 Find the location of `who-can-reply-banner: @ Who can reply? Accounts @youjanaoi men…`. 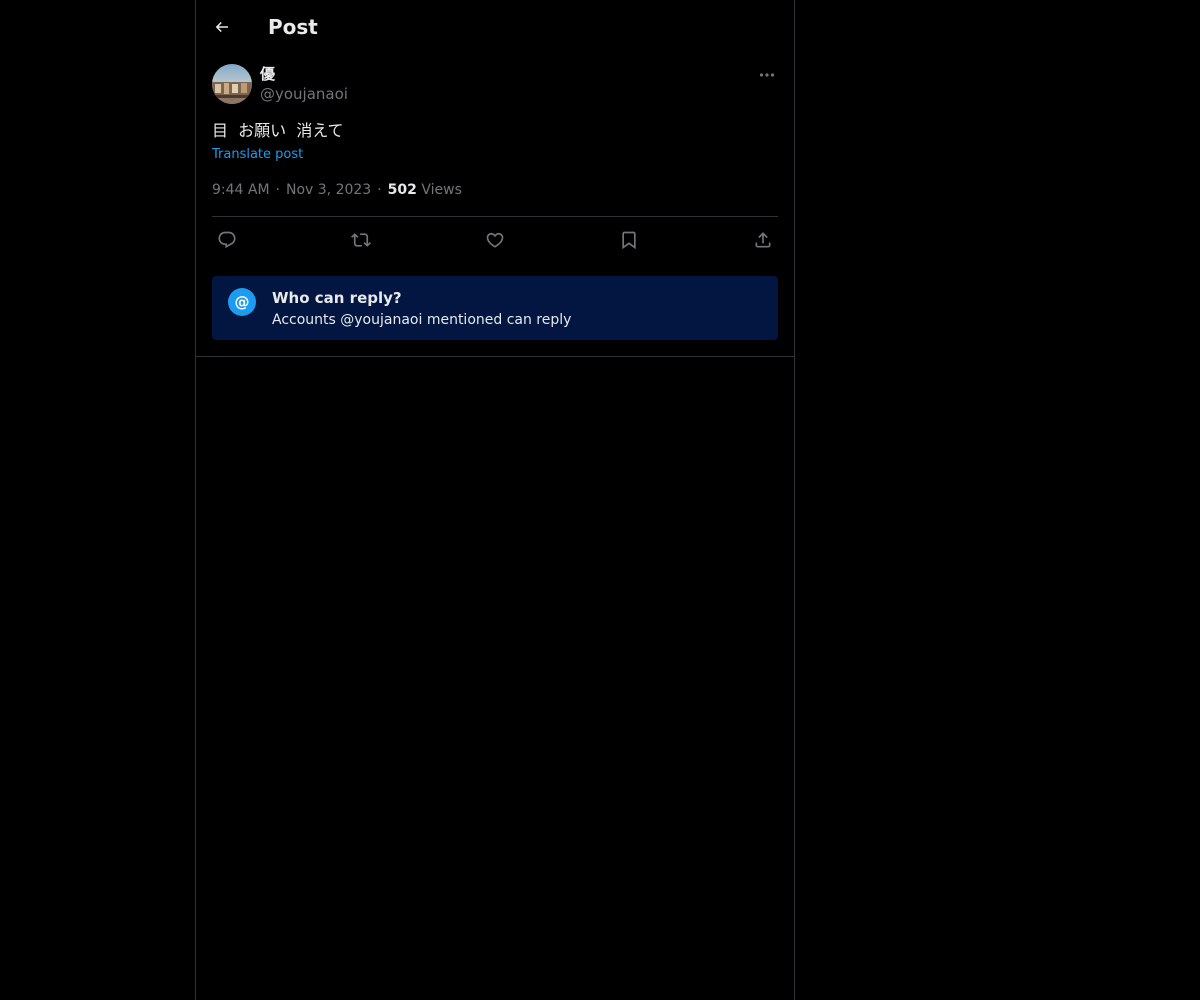

who-can-reply-banner: @ Who can reply? Accounts @youjanaoi men… is located at coordinates (495, 308).